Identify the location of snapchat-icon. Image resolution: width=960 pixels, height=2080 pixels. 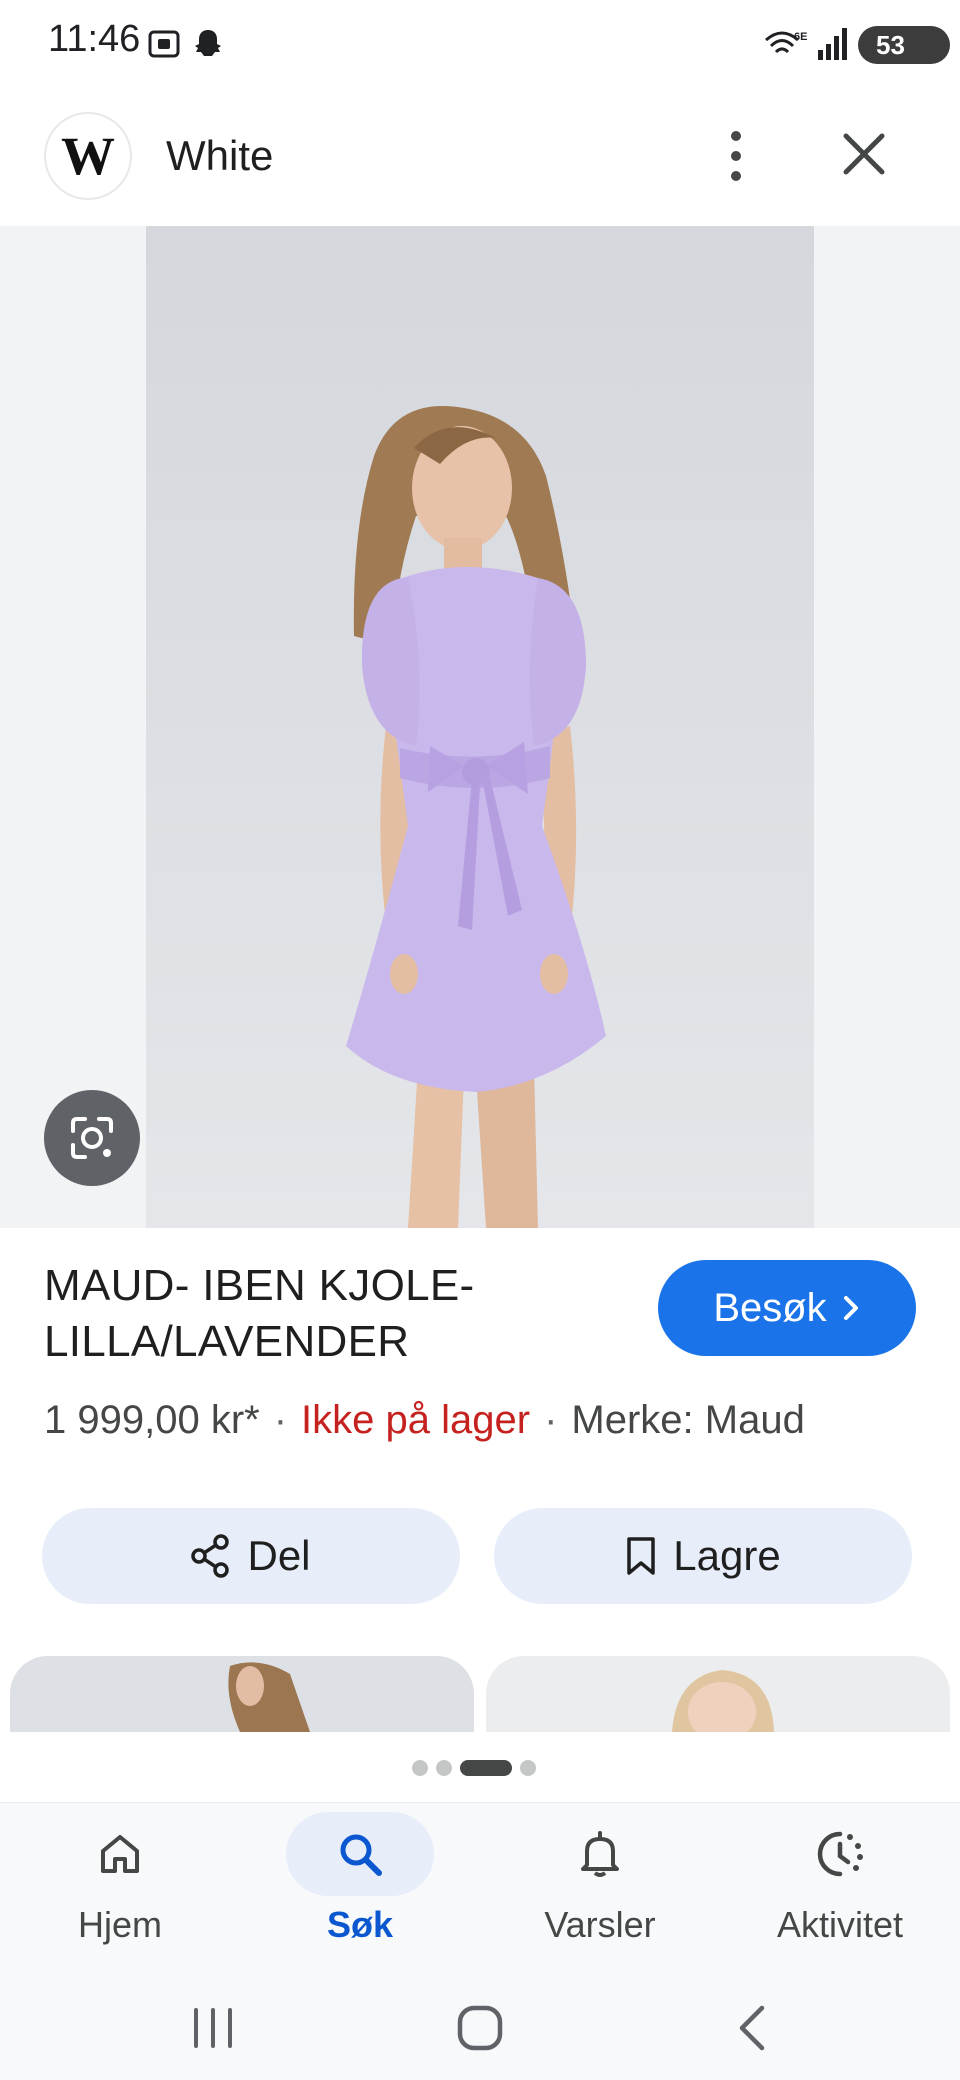
(208, 43).